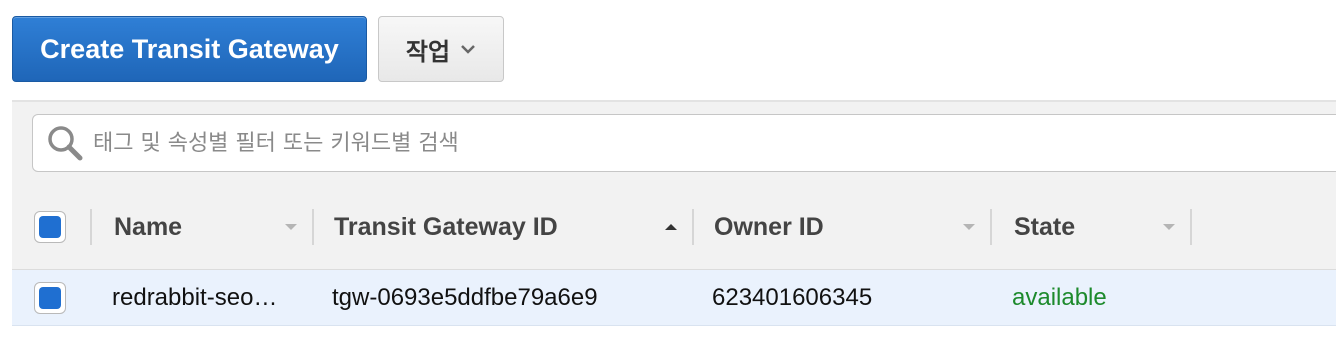 The height and width of the screenshot is (348, 1336). I want to click on column-header-owner-id: Owner ID, so click(769, 227).